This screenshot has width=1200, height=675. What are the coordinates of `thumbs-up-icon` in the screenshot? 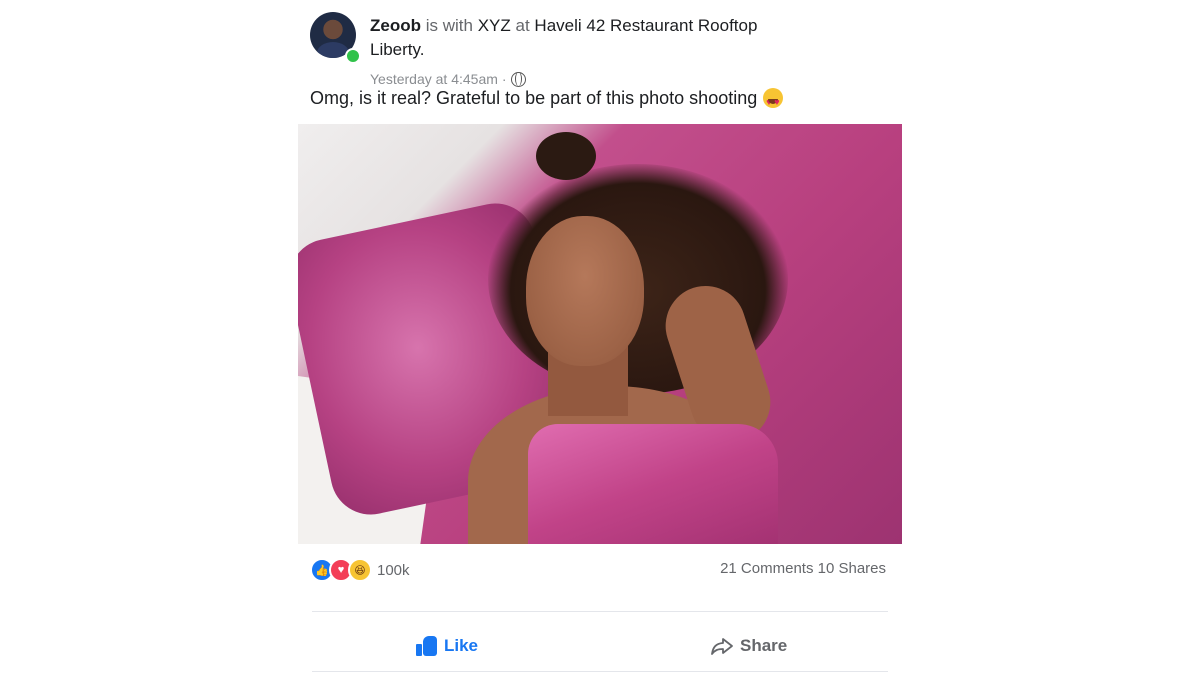 It's located at (427, 646).